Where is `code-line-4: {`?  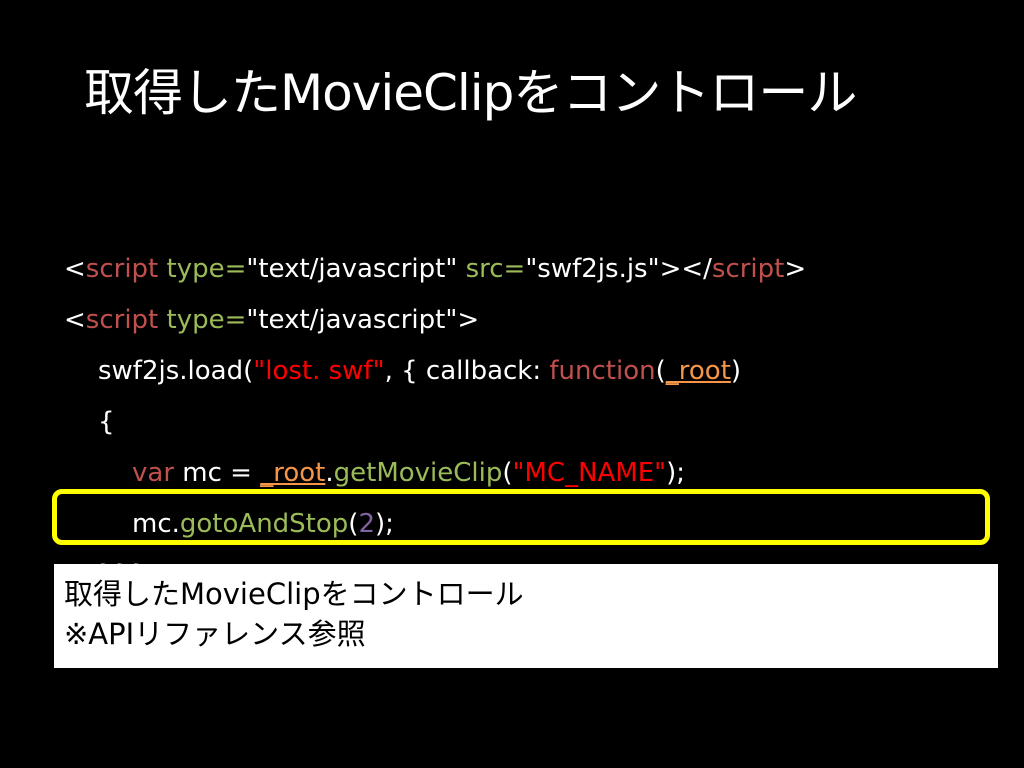
code-line-4: { is located at coordinates (534, 422).